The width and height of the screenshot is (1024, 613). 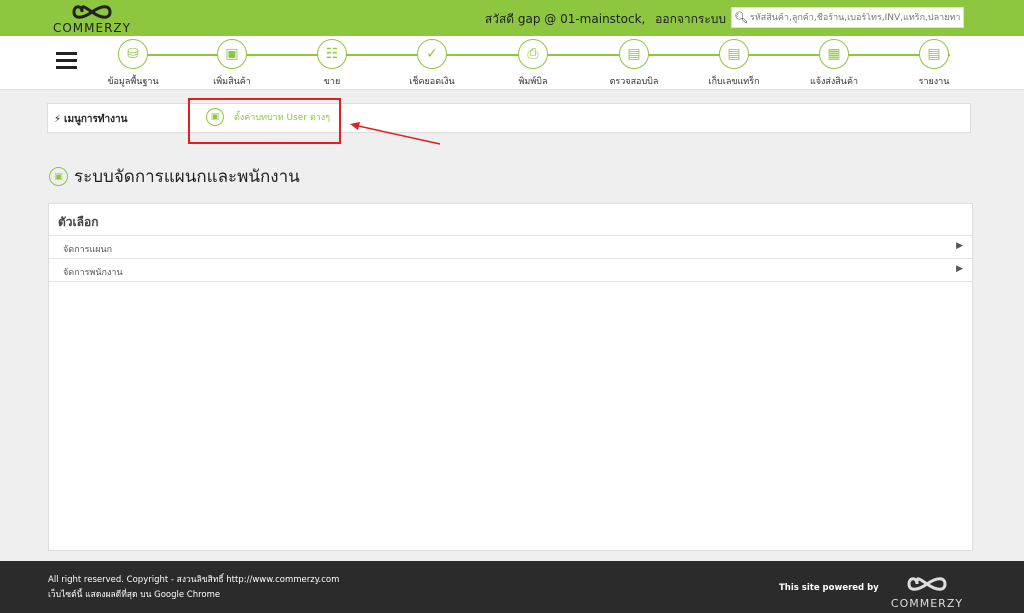 What do you see at coordinates (927, 603) in the screenshot?
I see `footer-logo-text: COMMERZY` at bounding box center [927, 603].